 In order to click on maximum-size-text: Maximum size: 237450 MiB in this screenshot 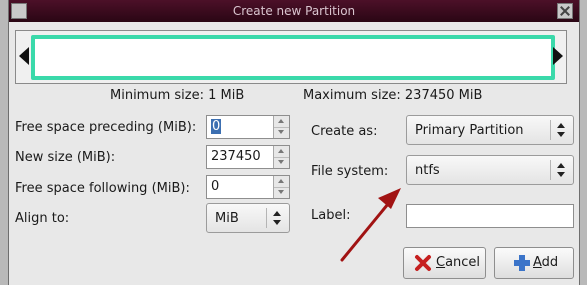, I will do `click(393, 95)`.